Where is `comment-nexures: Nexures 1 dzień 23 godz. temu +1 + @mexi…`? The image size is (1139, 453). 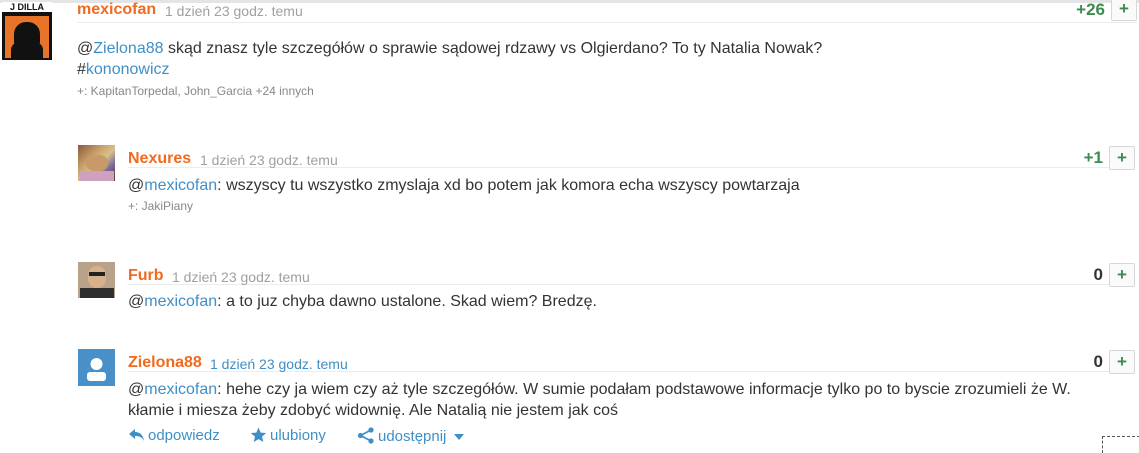 comment-nexures: Nexures 1 dzień 23 godz. temu +1 + @mexi… is located at coordinates (606, 180).